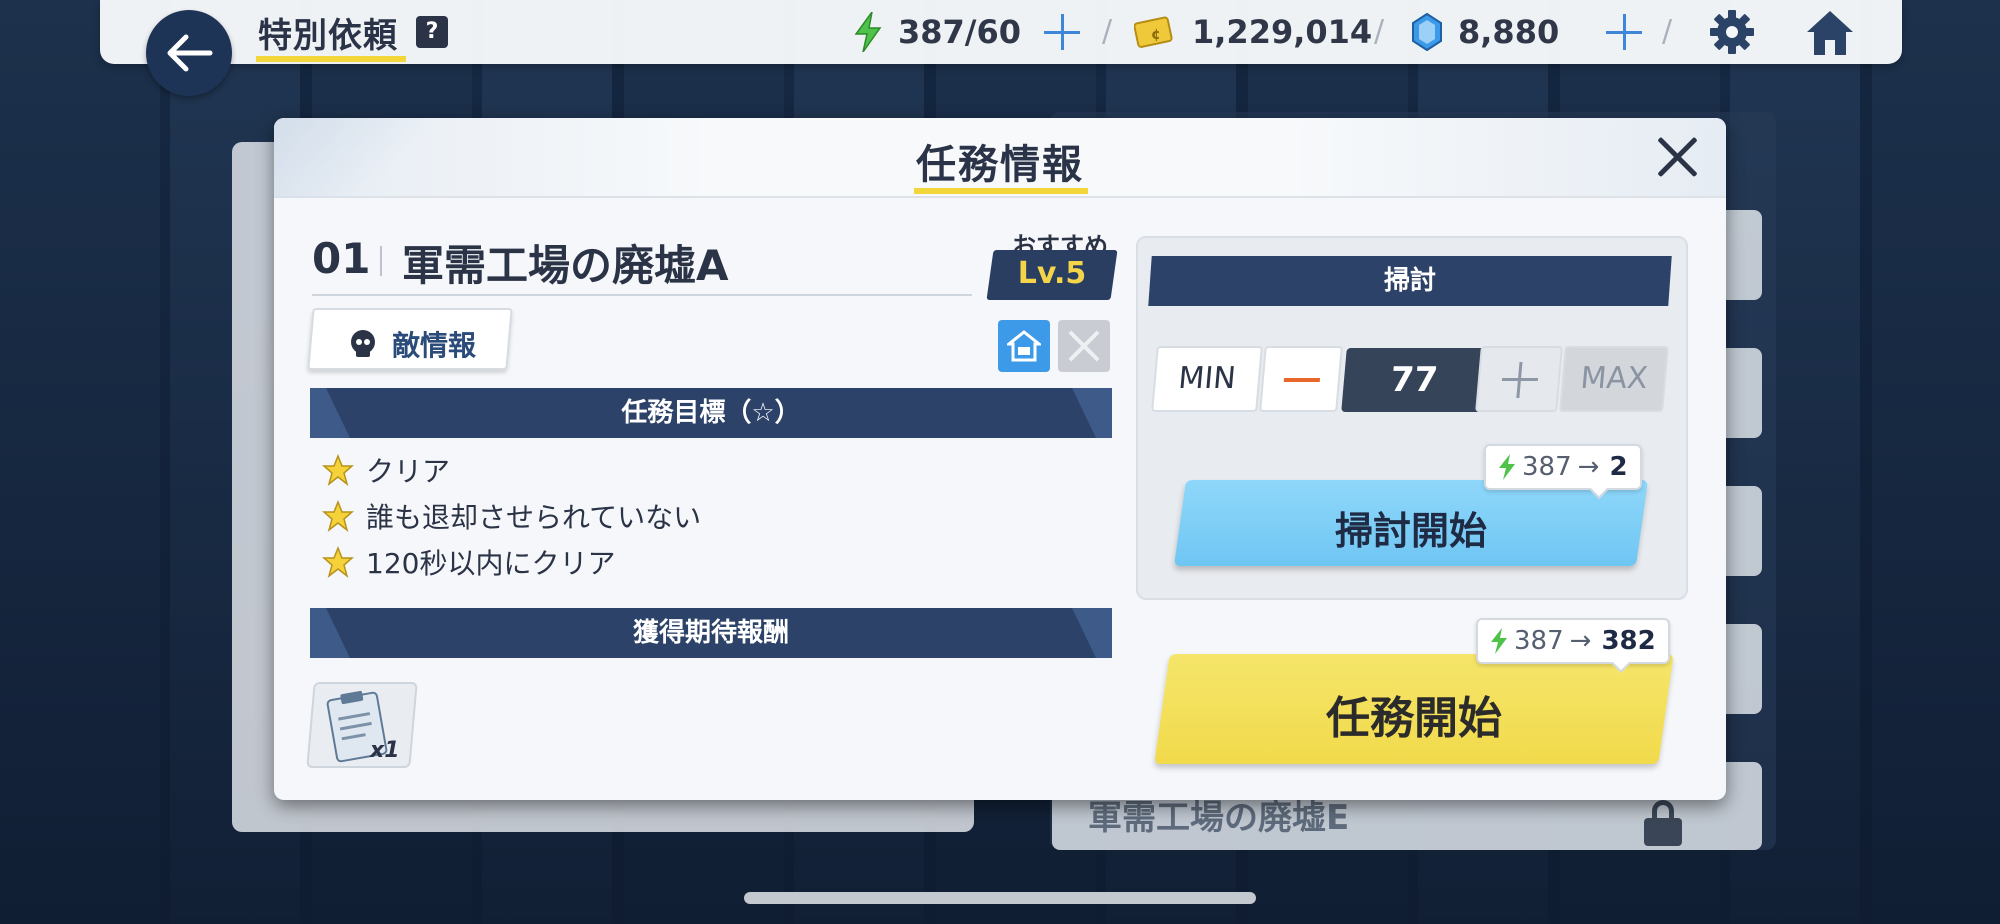 This screenshot has width=2000, height=924. What do you see at coordinates (1000, 165) in the screenshot?
I see `modal-title: 任務情報` at bounding box center [1000, 165].